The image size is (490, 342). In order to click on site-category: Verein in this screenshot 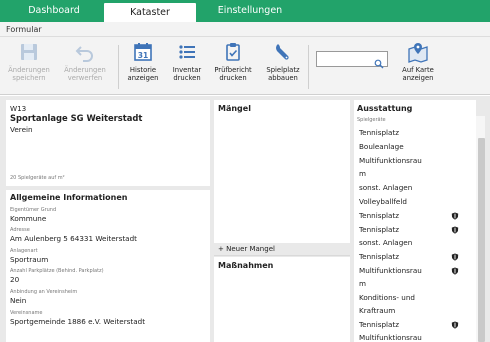, I will do `click(21, 129)`.